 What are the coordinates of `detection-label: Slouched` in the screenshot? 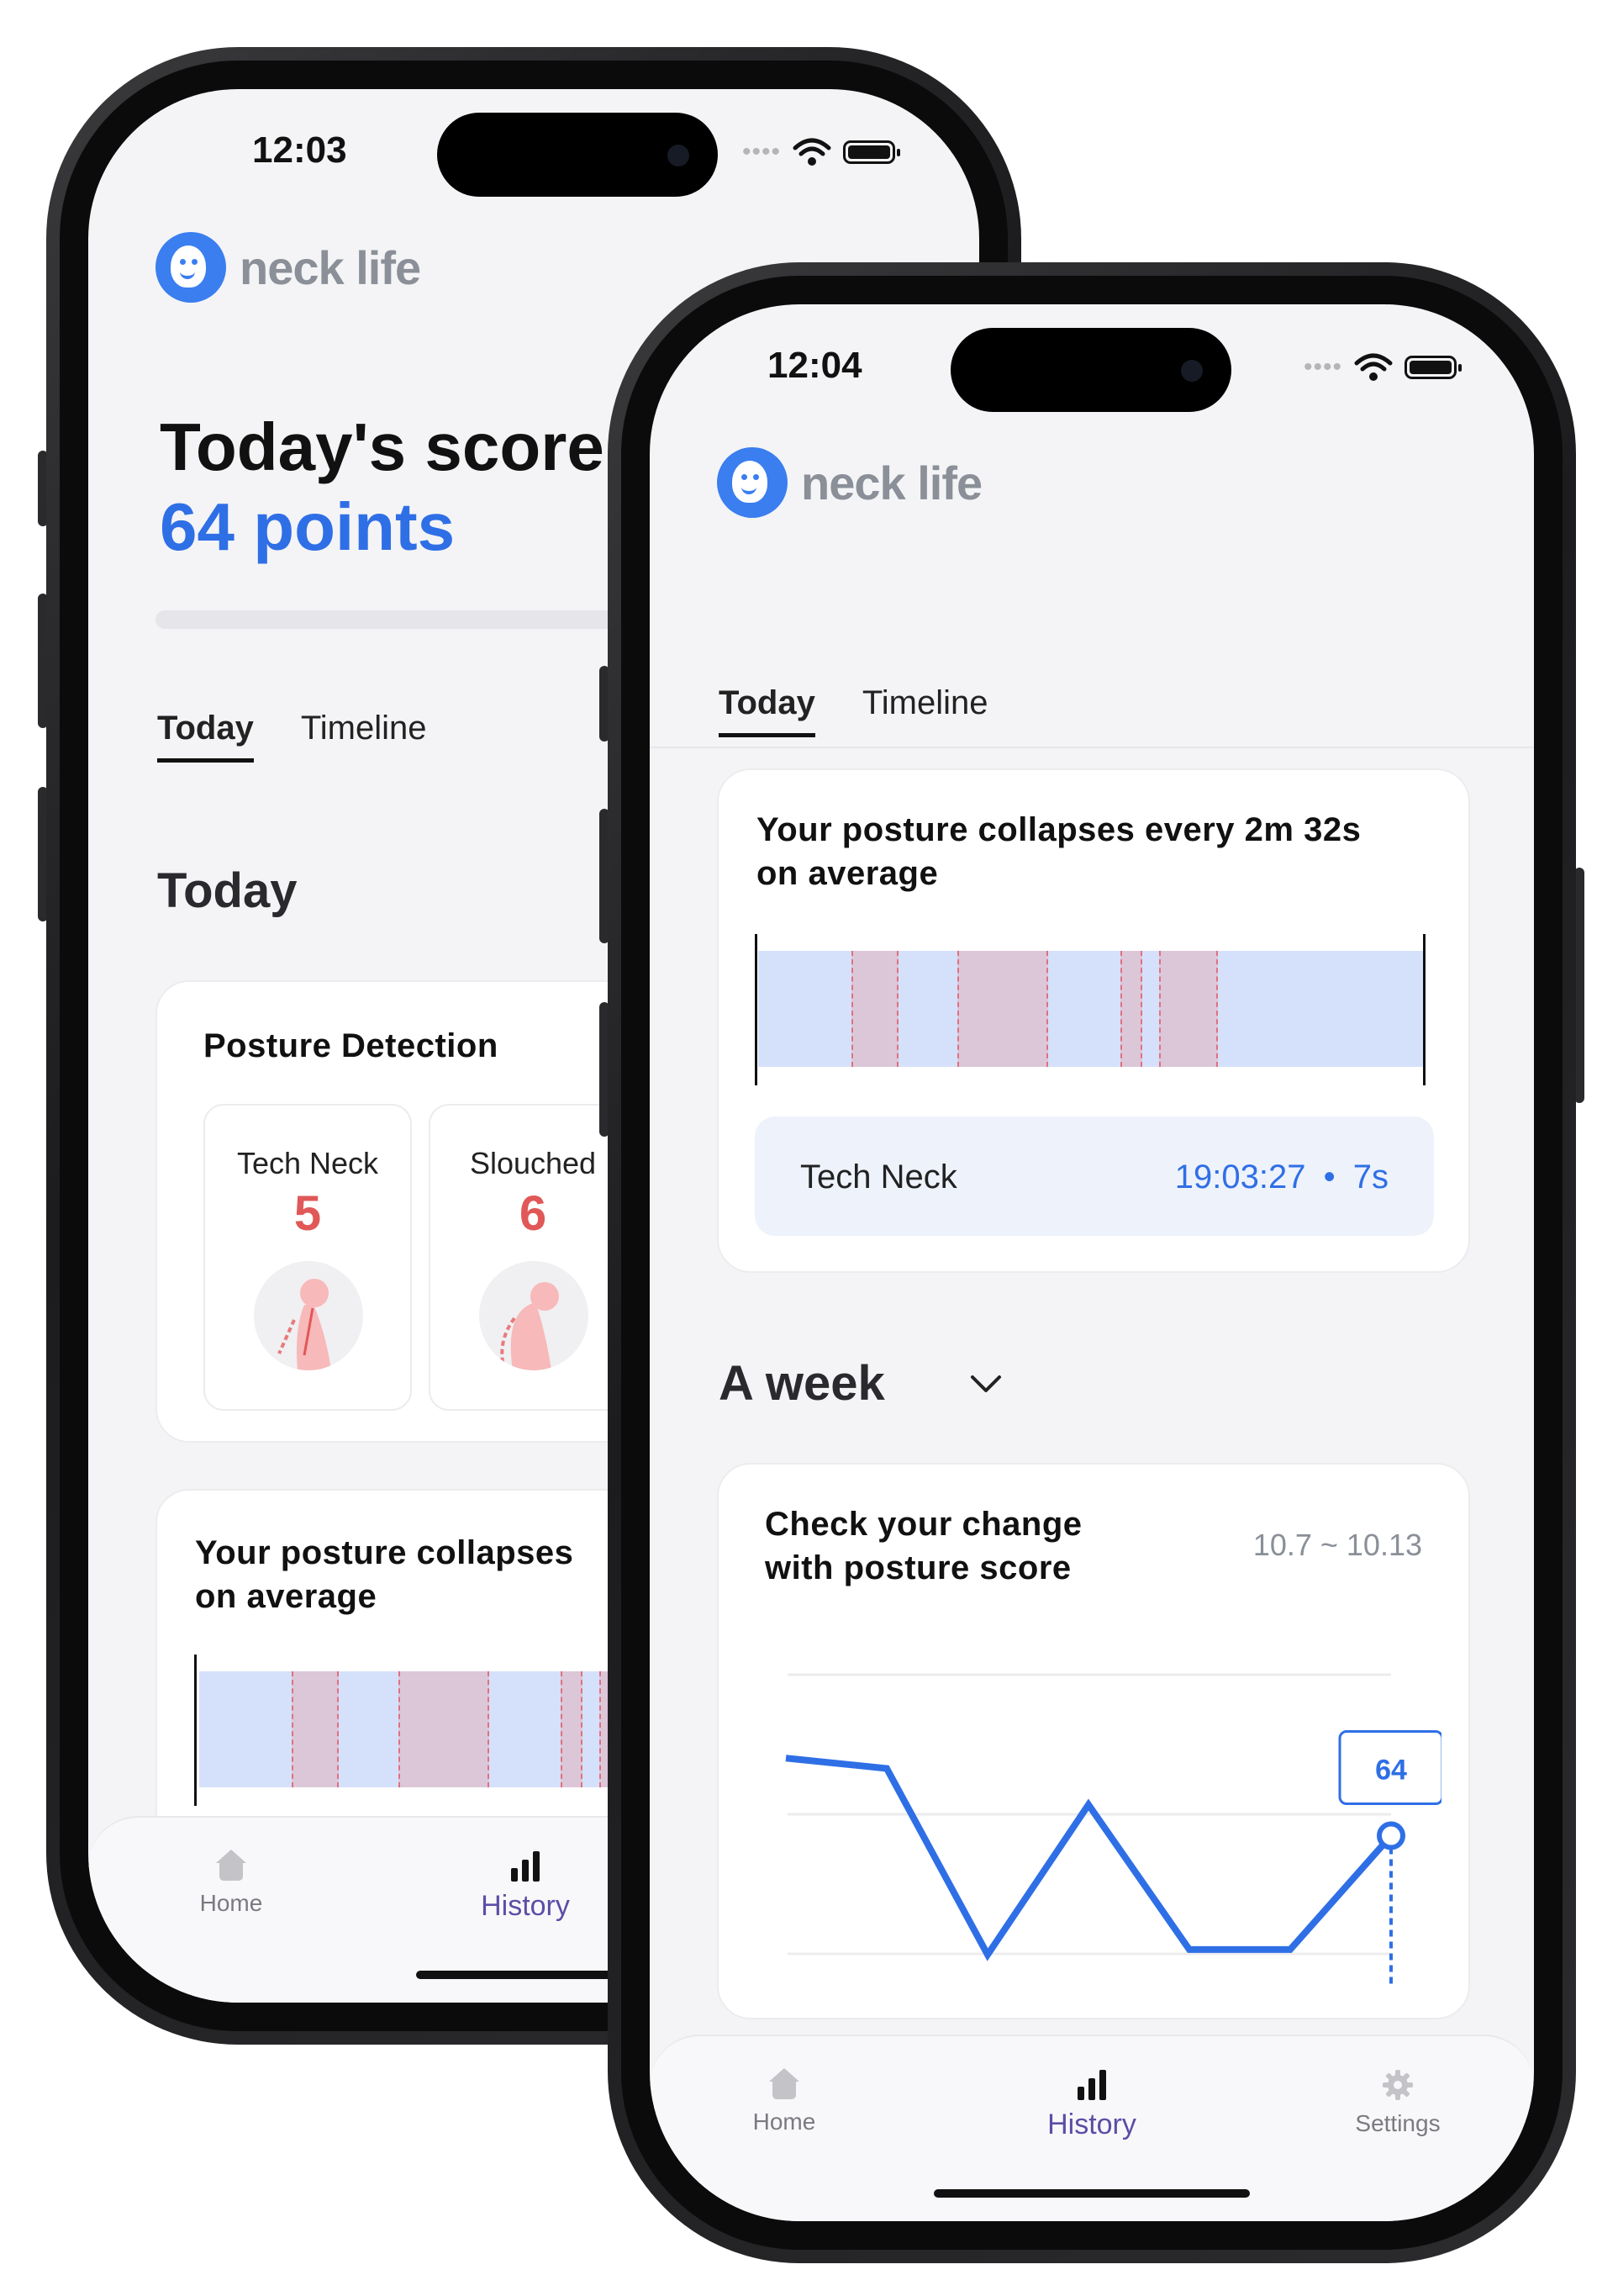 It's located at (533, 1163).